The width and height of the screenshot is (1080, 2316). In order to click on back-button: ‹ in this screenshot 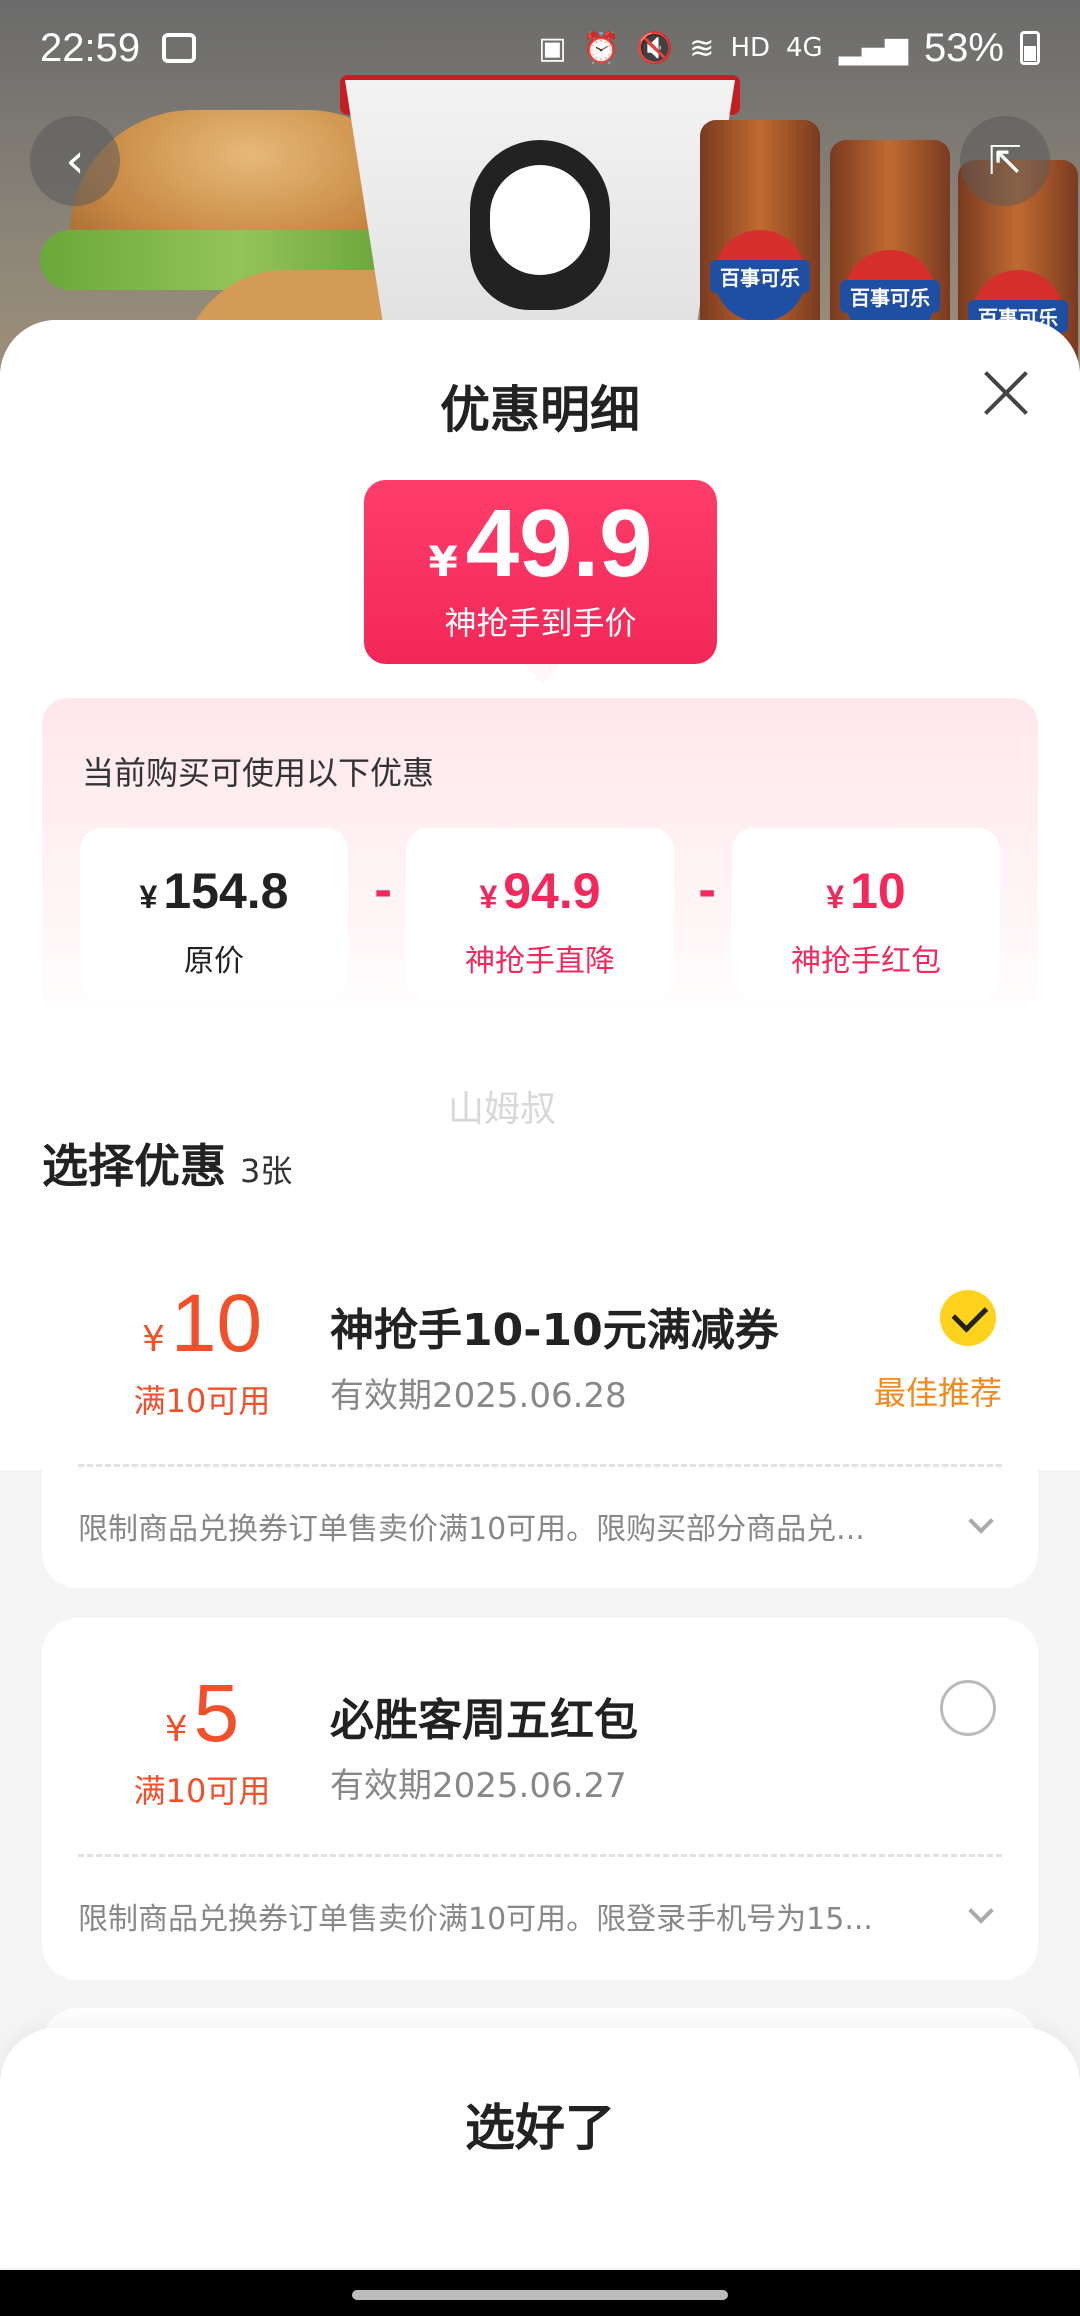, I will do `click(75, 161)`.